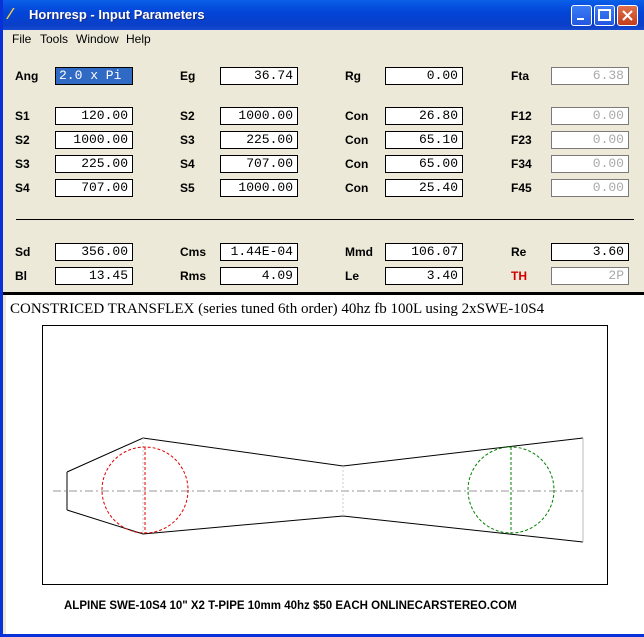  I want to click on s4-label-col2: S4, so click(187, 164).